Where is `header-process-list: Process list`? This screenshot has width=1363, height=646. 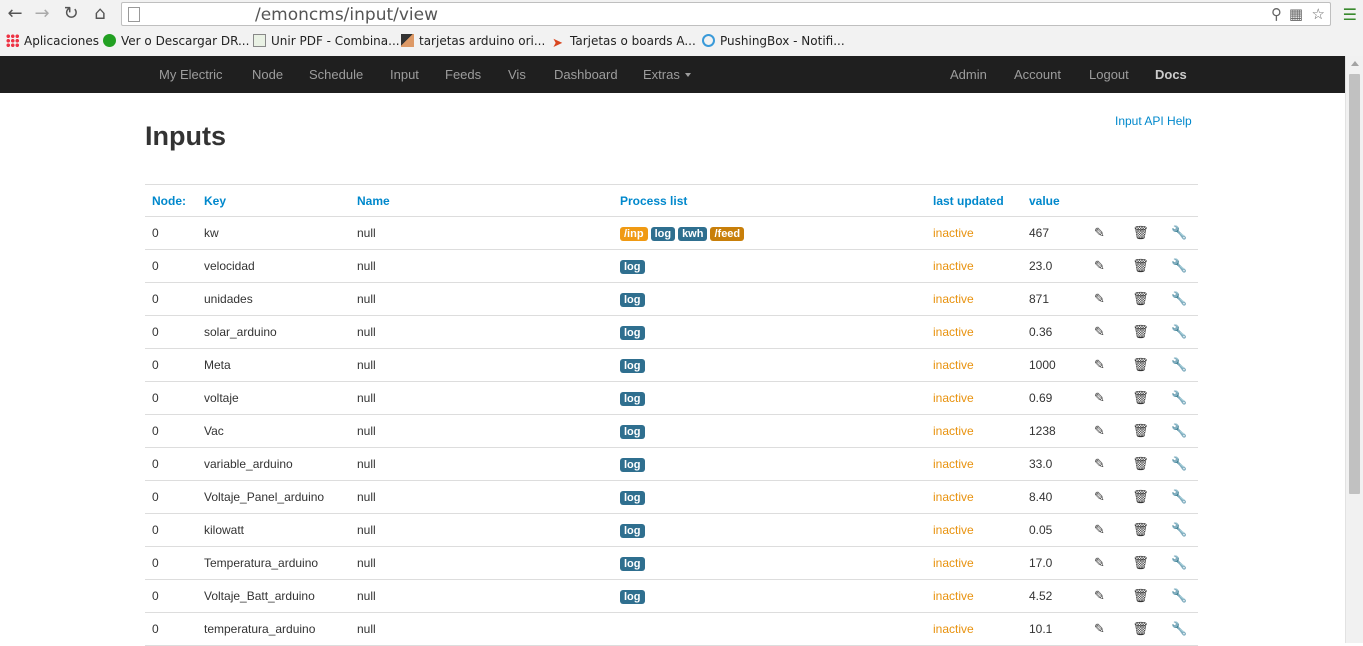
header-process-list: Process list is located at coordinates (769, 200).